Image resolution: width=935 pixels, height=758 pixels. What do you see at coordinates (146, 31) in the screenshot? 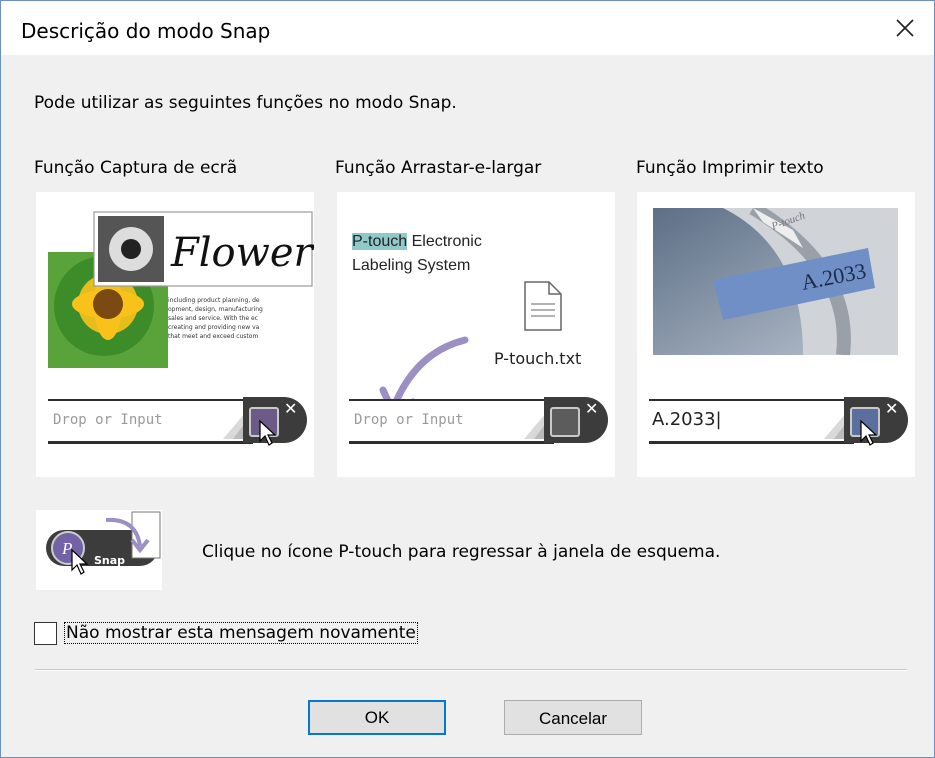
I see `window-title: Descrição do modo Snap` at bounding box center [146, 31].